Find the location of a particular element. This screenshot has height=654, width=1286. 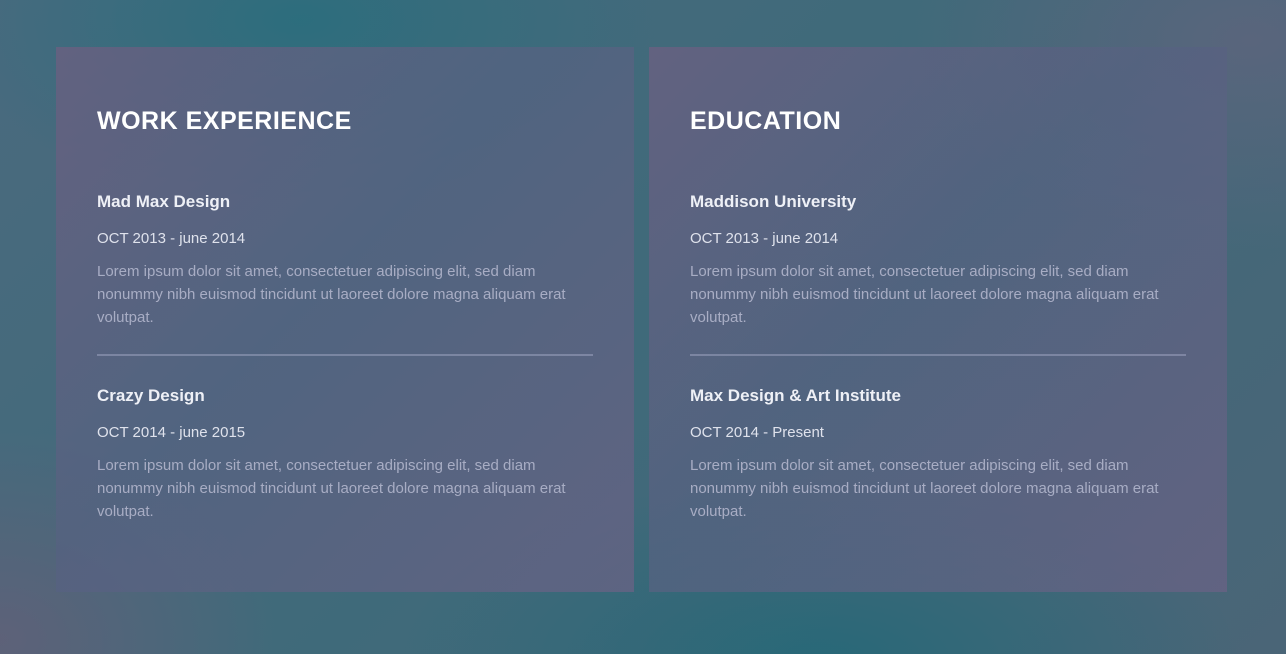

work-experience-title: WORK EXPERIENCE is located at coordinates (224, 121).